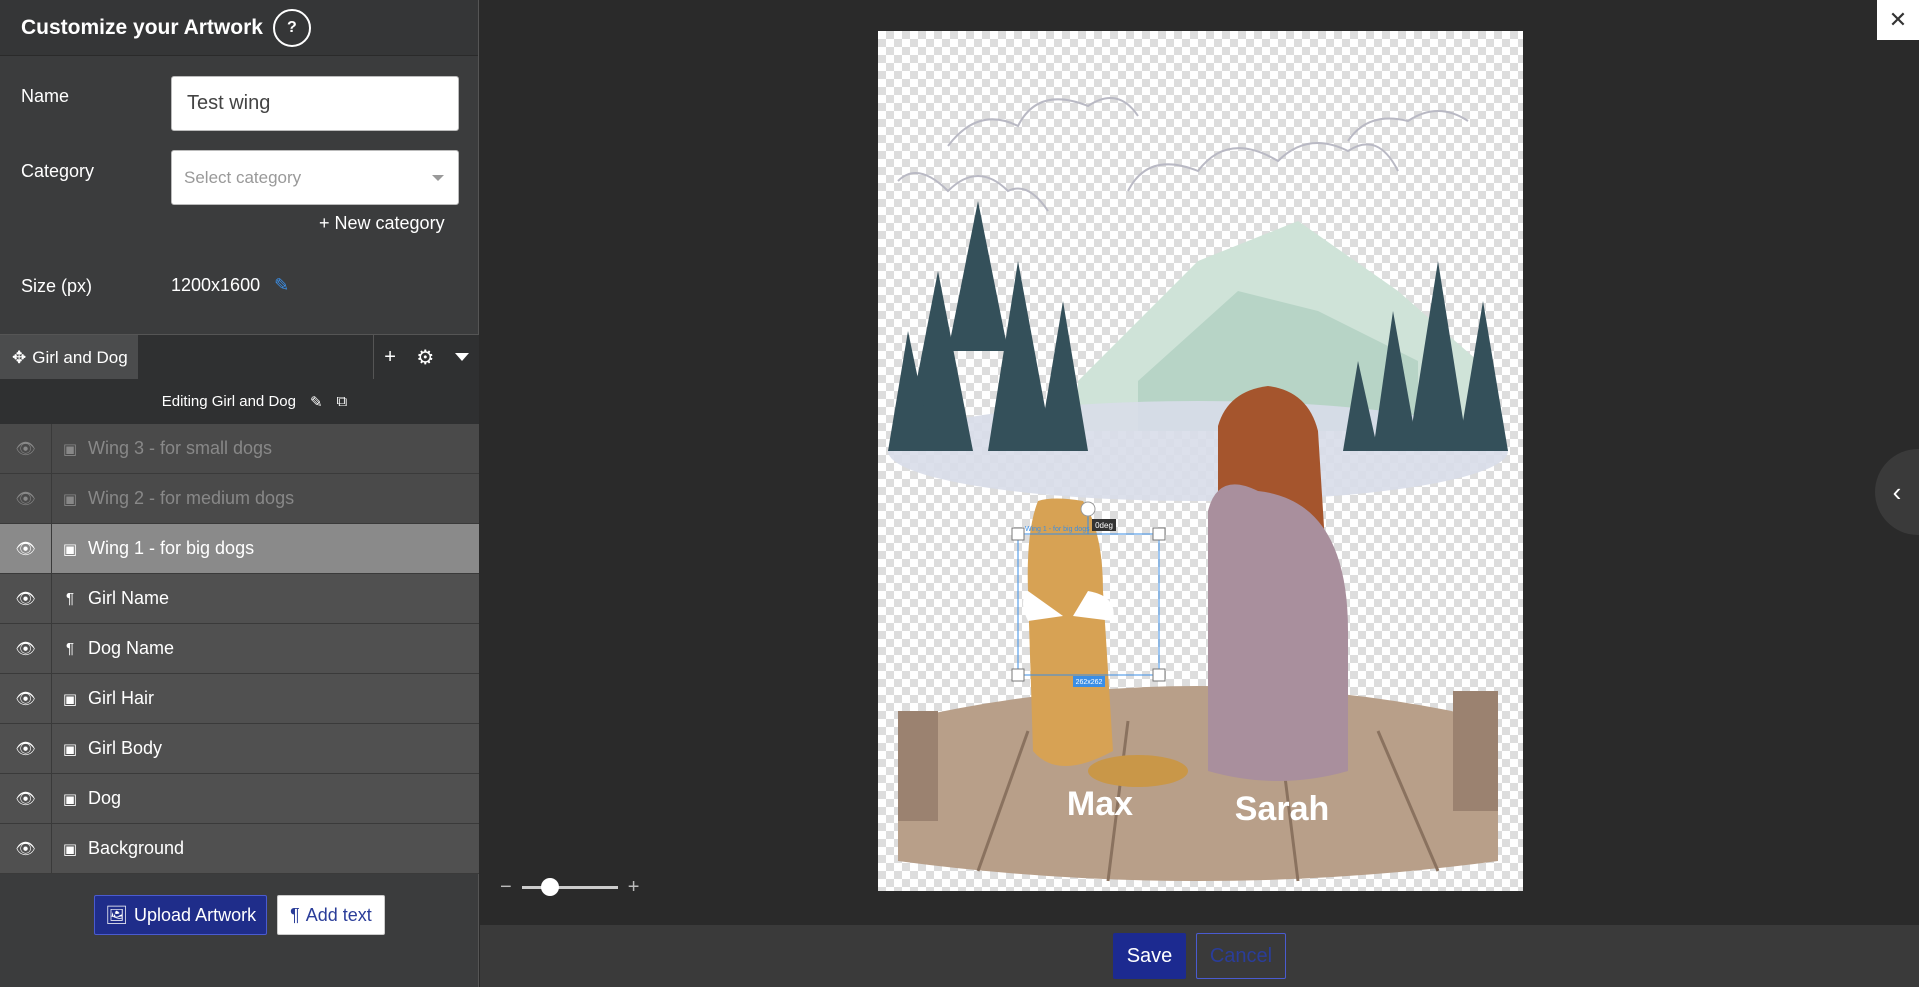 This screenshot has height=987, width=1919. What do you see at coordinates (19, 357) in the screenshot?
I see `move-icon: ✥` at bounding box center [19, 357].